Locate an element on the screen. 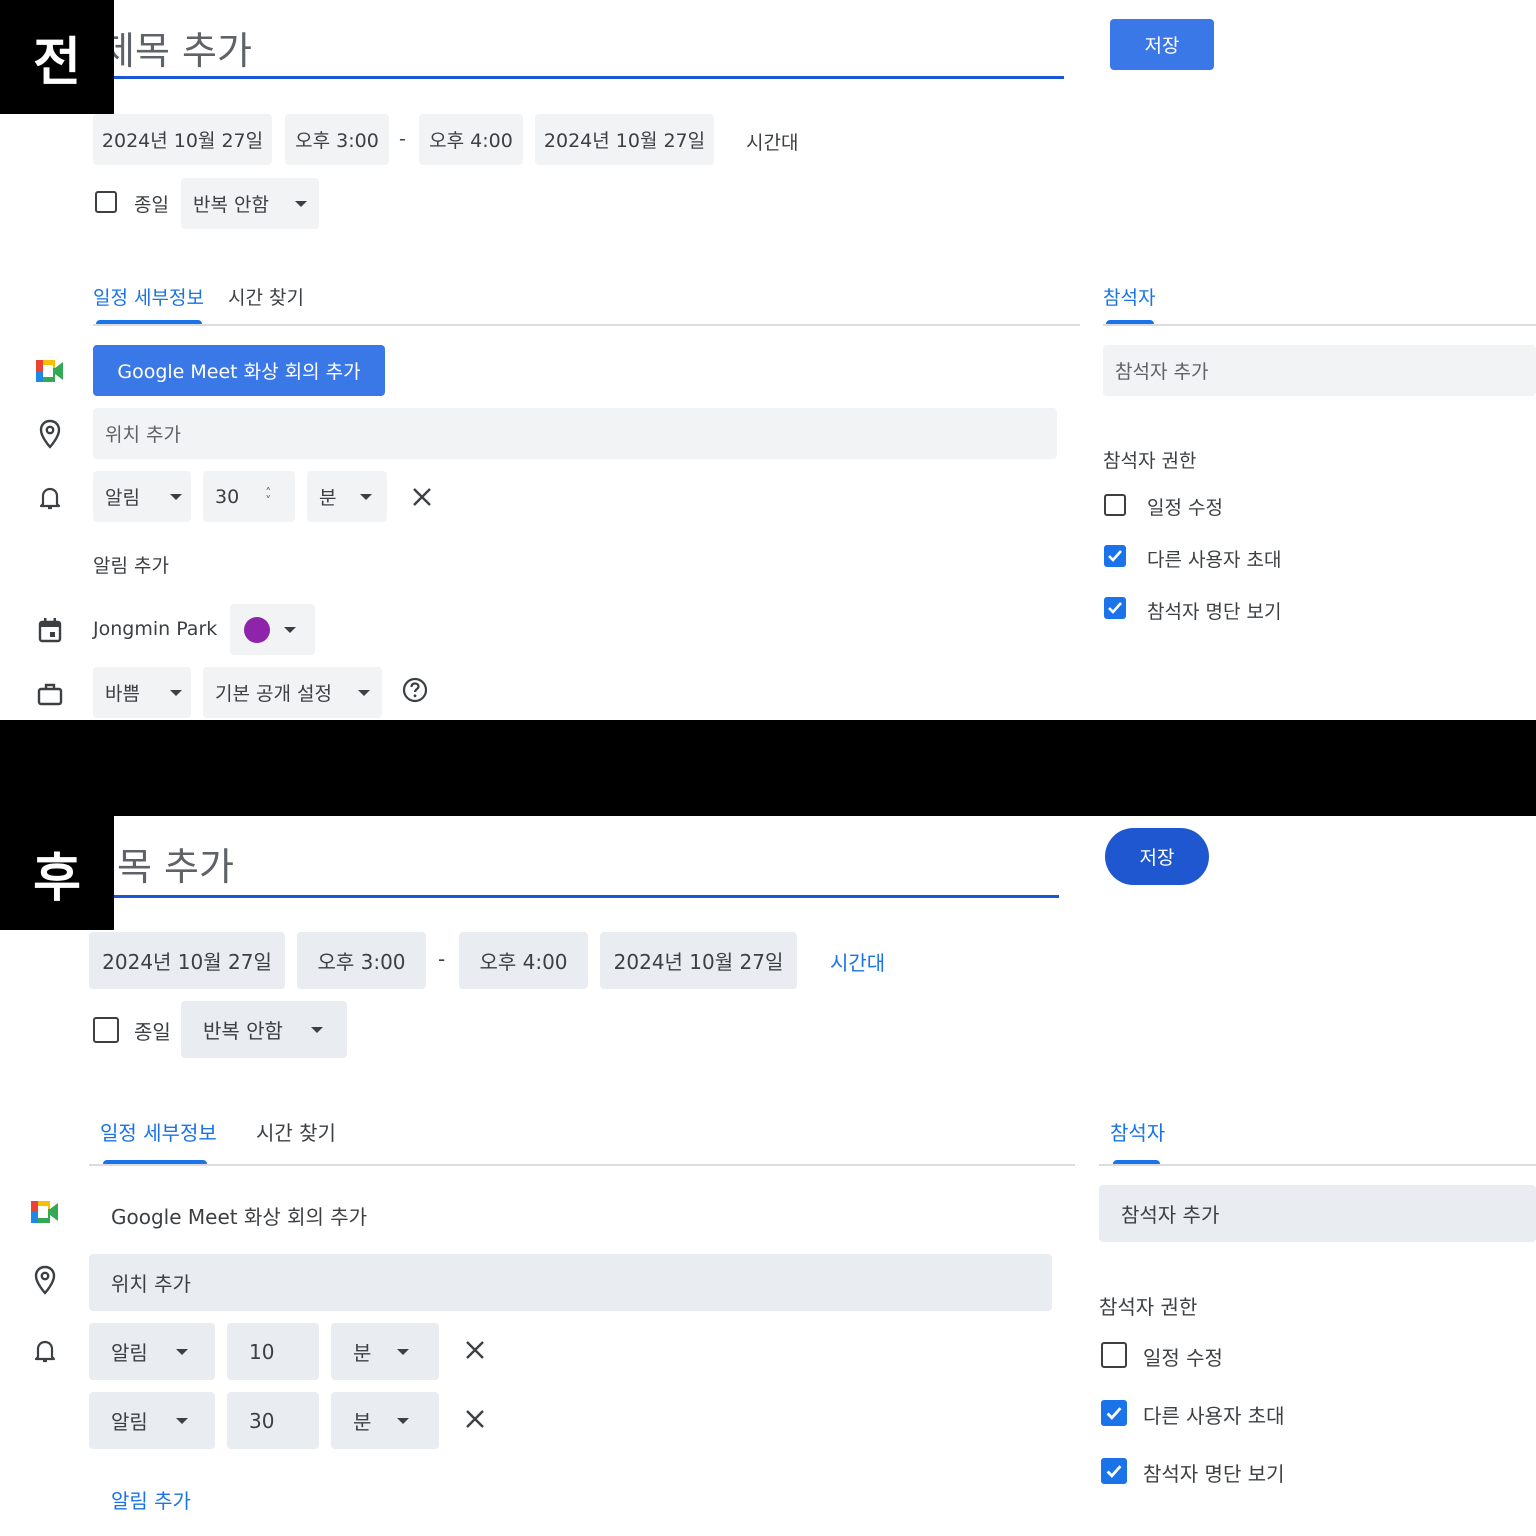  notification-value: 30 is located at coordinates (227, 496).